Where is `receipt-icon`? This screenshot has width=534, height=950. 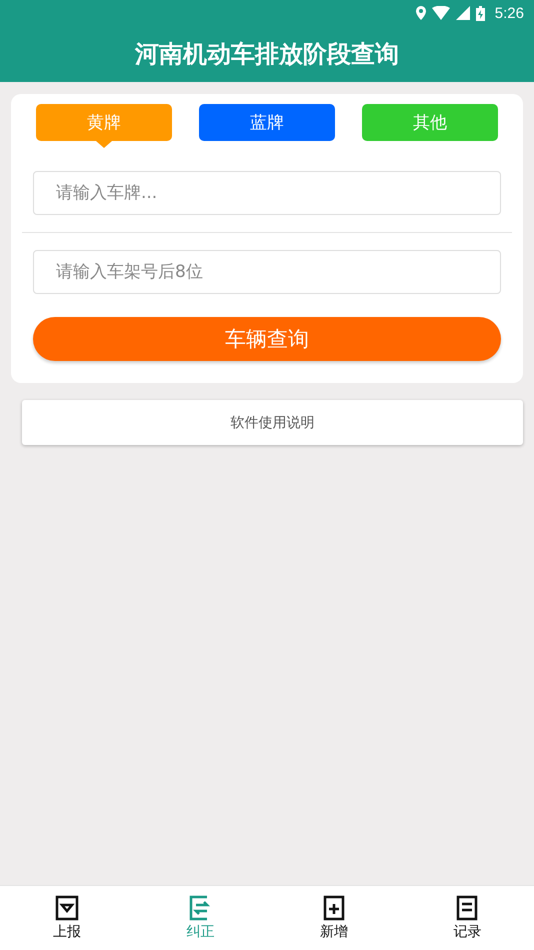 receipt-icon is located at coordinates (67, 908).